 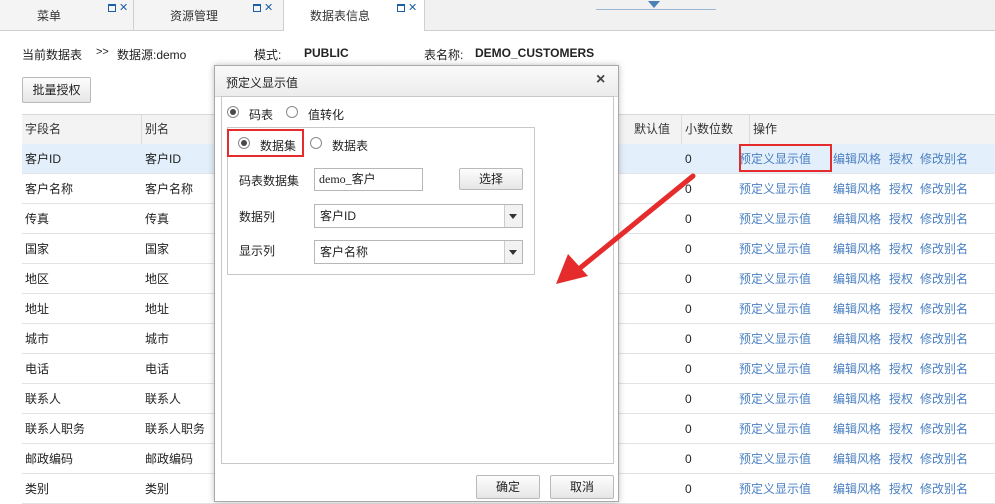 I want to click on cell-field: 客户名称, so click(x=49, y=189).